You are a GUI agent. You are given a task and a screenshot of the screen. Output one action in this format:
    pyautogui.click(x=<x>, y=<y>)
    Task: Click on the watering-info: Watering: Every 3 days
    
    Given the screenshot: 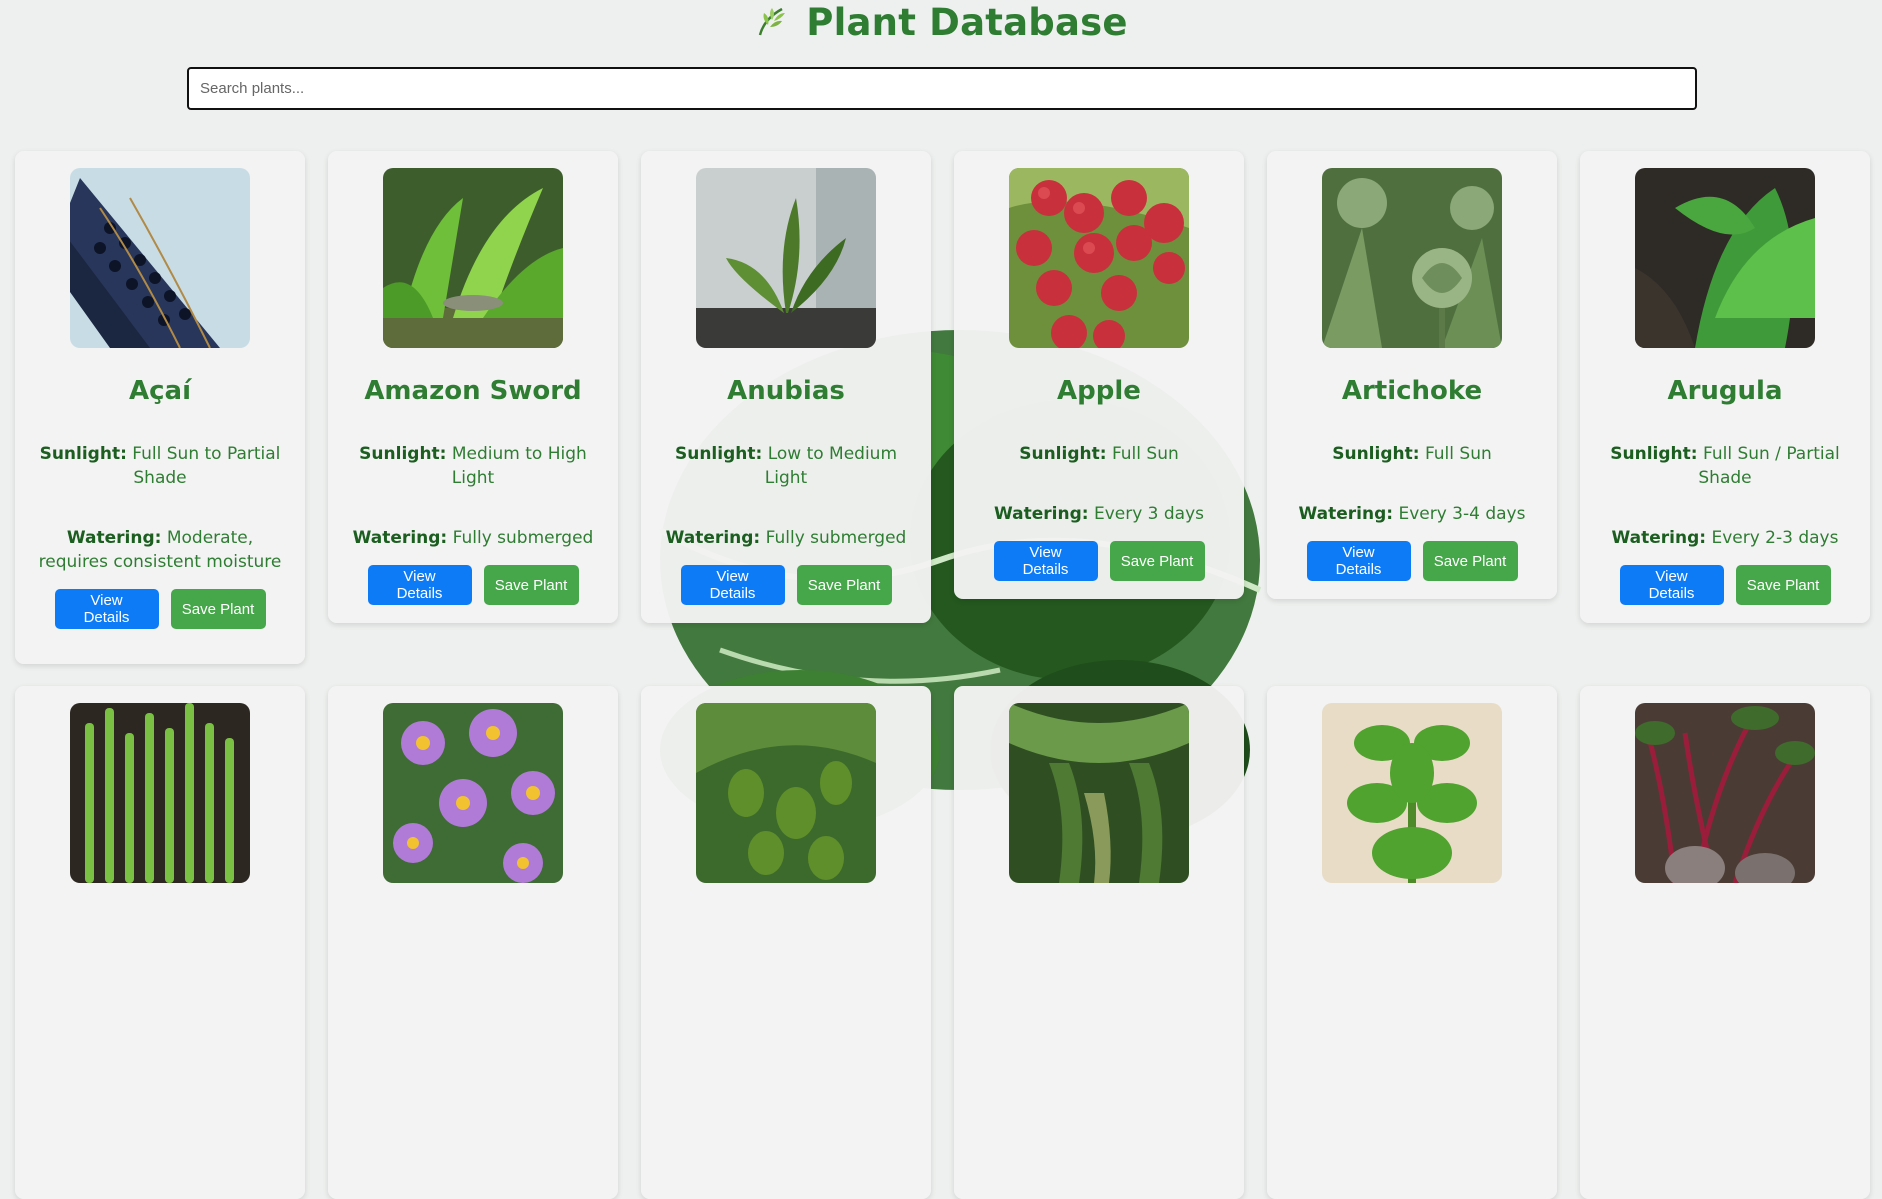 What is the action you would take?
    pyautogui.click(x=1099, y=514)
    